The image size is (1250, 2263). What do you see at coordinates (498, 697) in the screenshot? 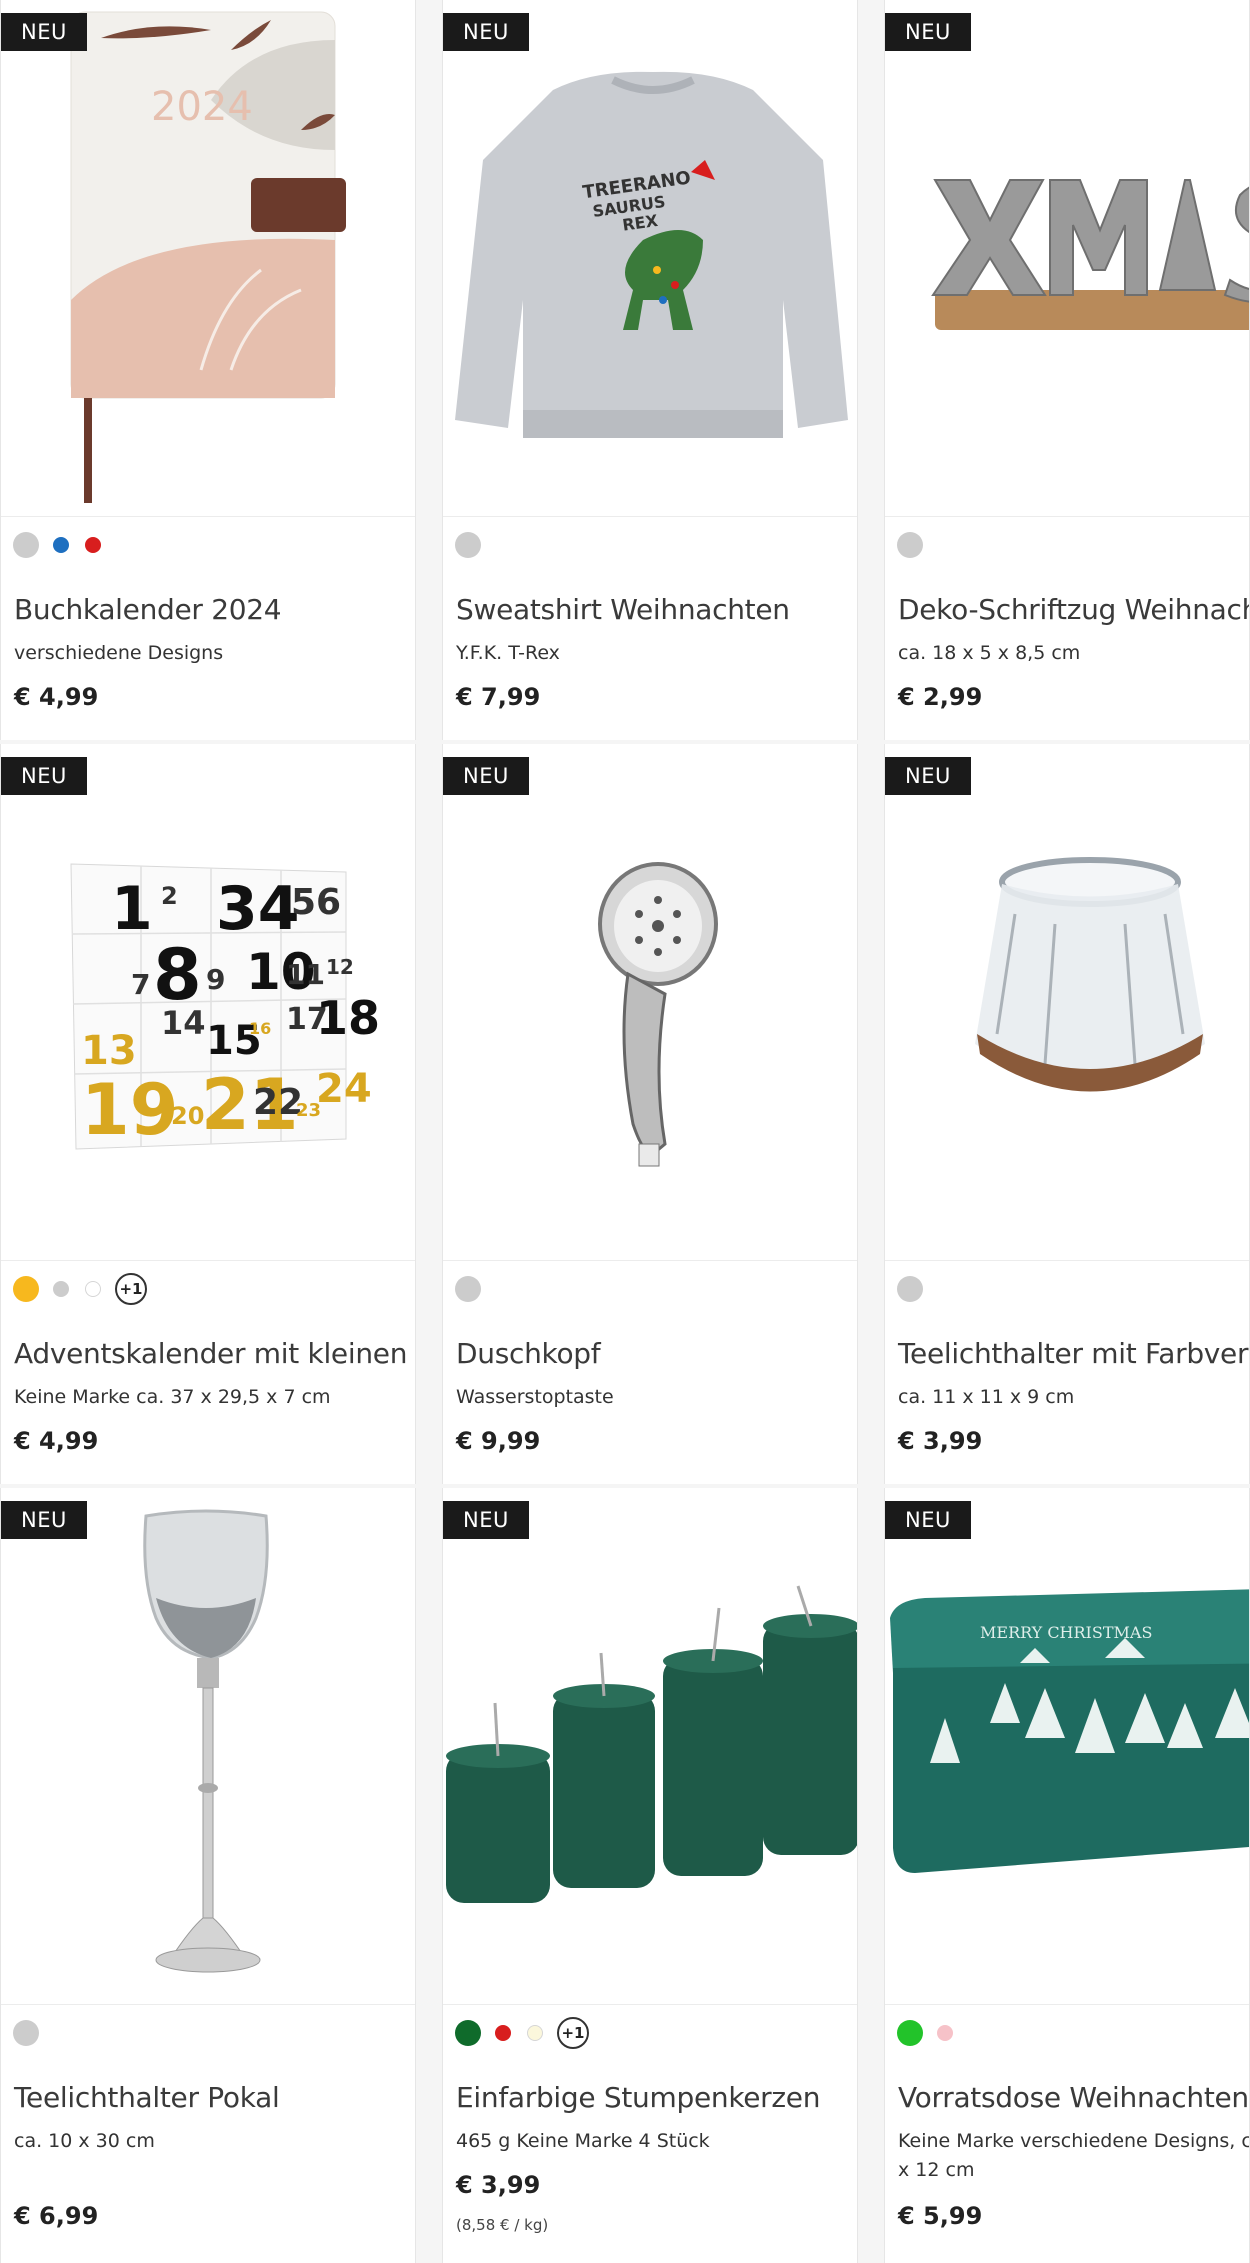
I see `product-price: € 7,99` at bounding box center [498, 697].